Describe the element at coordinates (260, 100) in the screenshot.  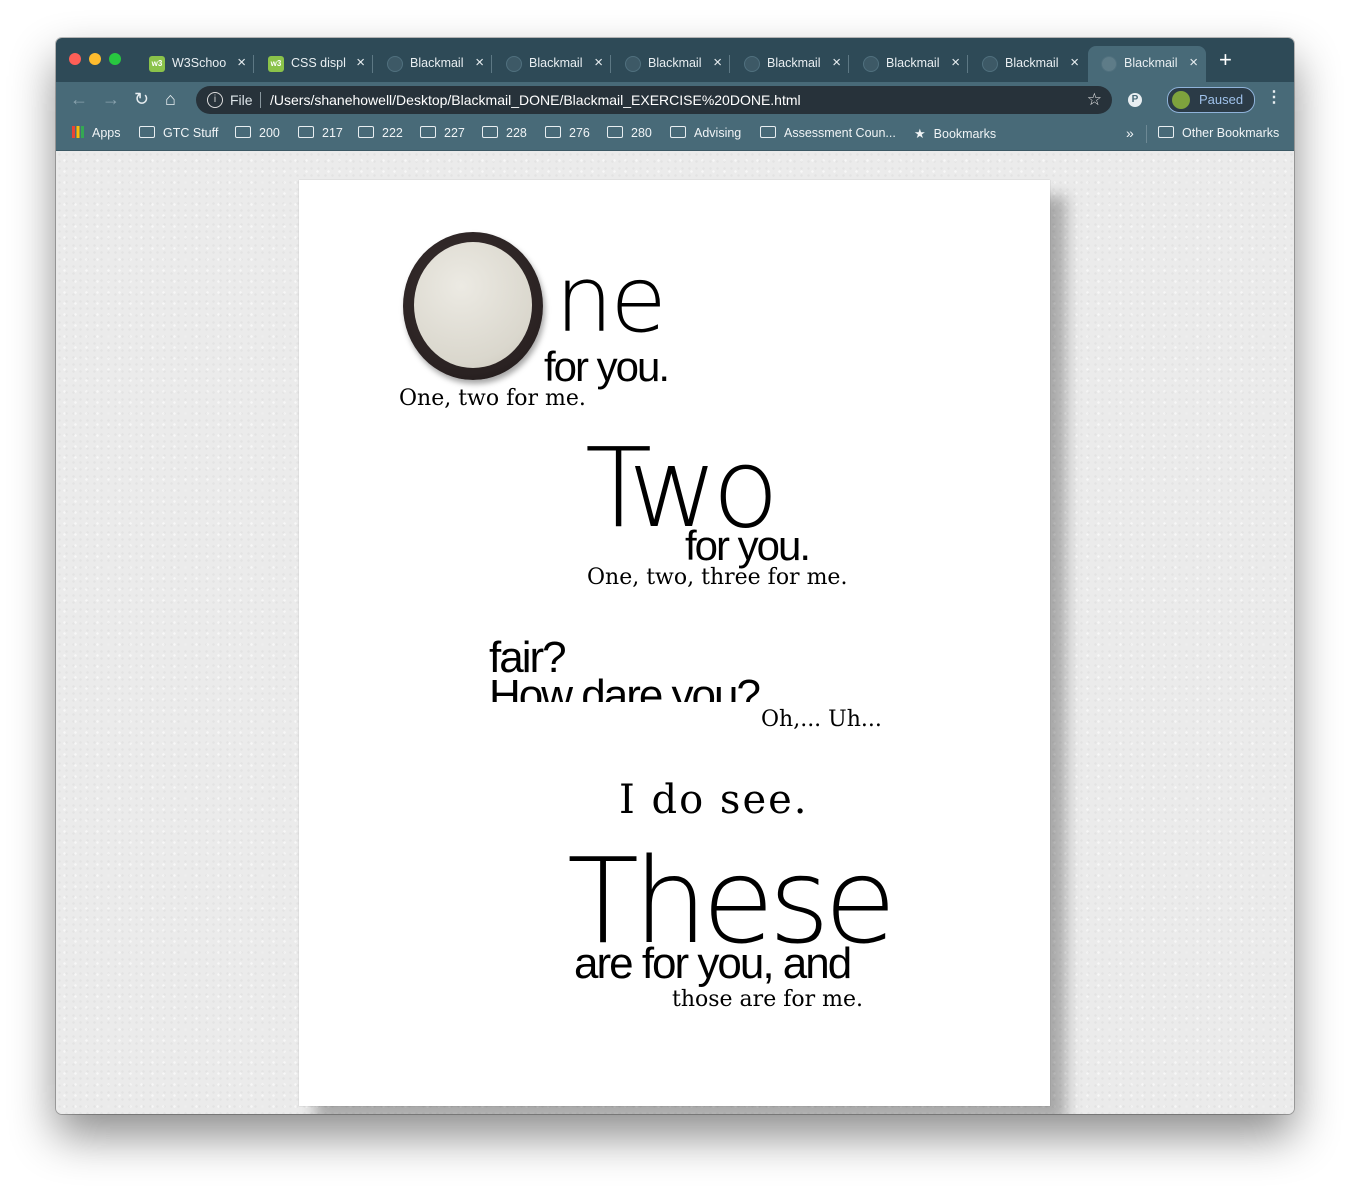
I see `omnibox-divider` at that location.